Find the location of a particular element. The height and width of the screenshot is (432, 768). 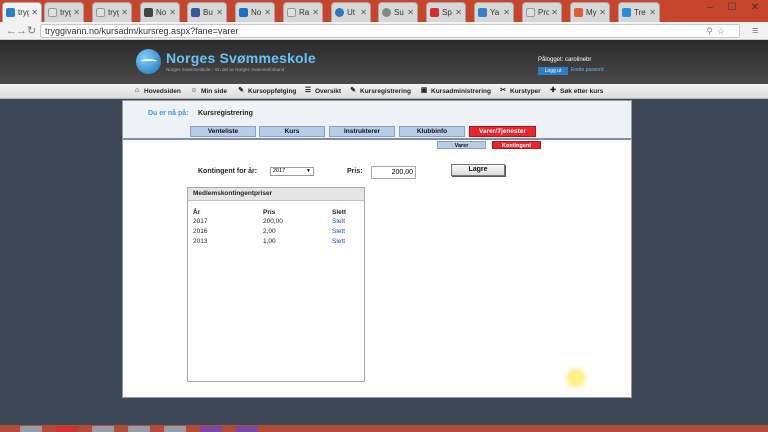

tab-venteliste: Venteliste is located at coordinates (223, 131).